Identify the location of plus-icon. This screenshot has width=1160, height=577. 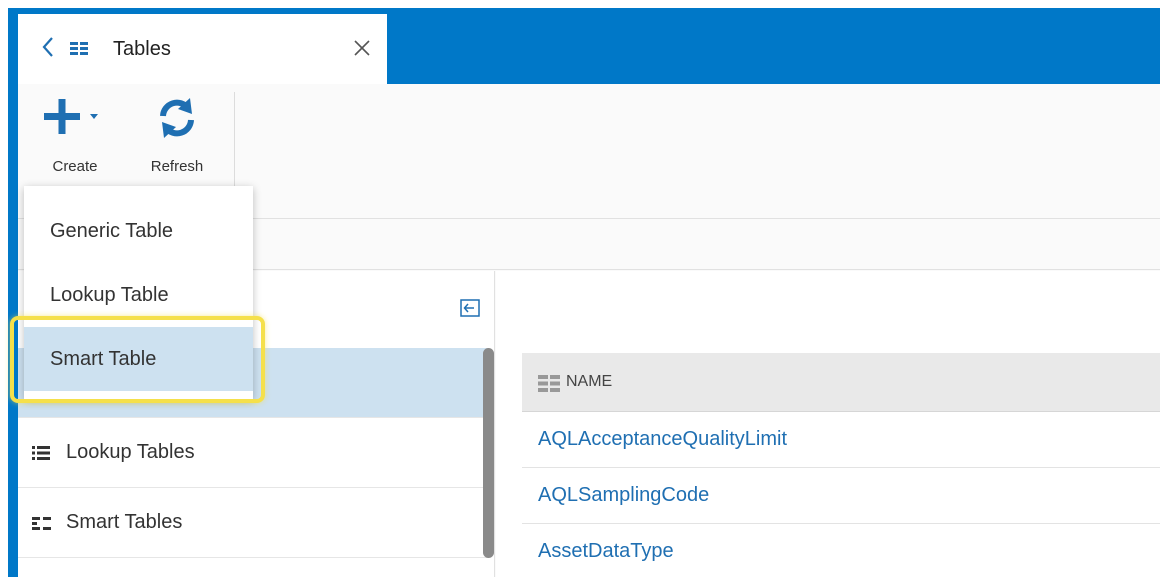
(71, 116).